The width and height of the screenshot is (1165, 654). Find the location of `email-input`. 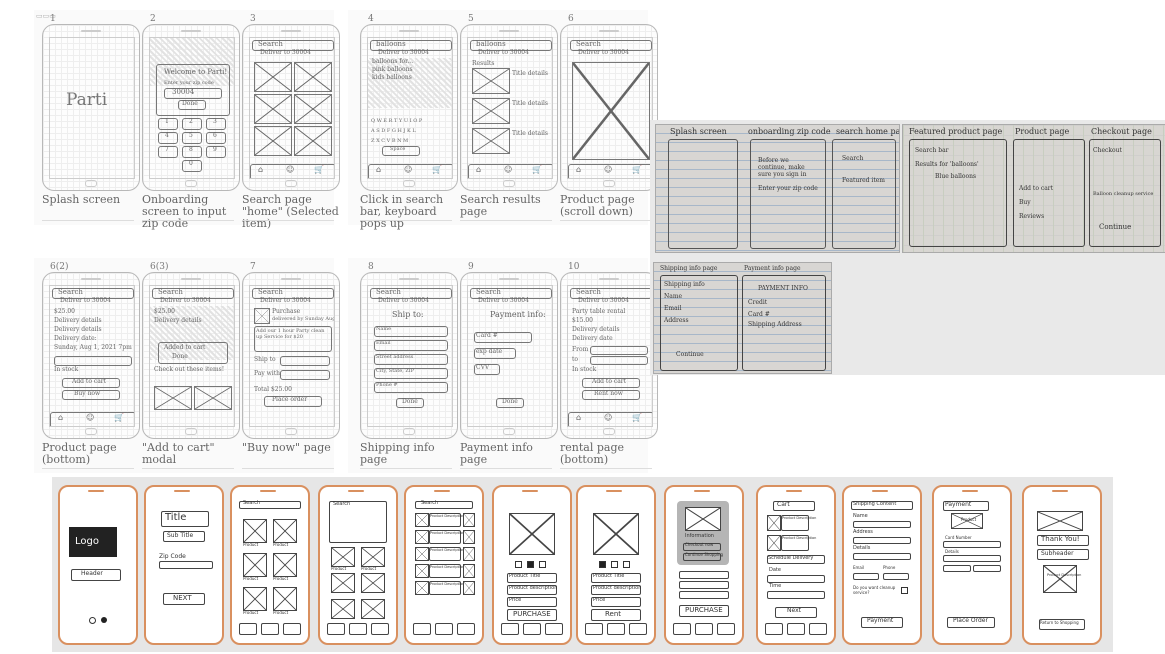

email-input is located at coordinates (866, 576).